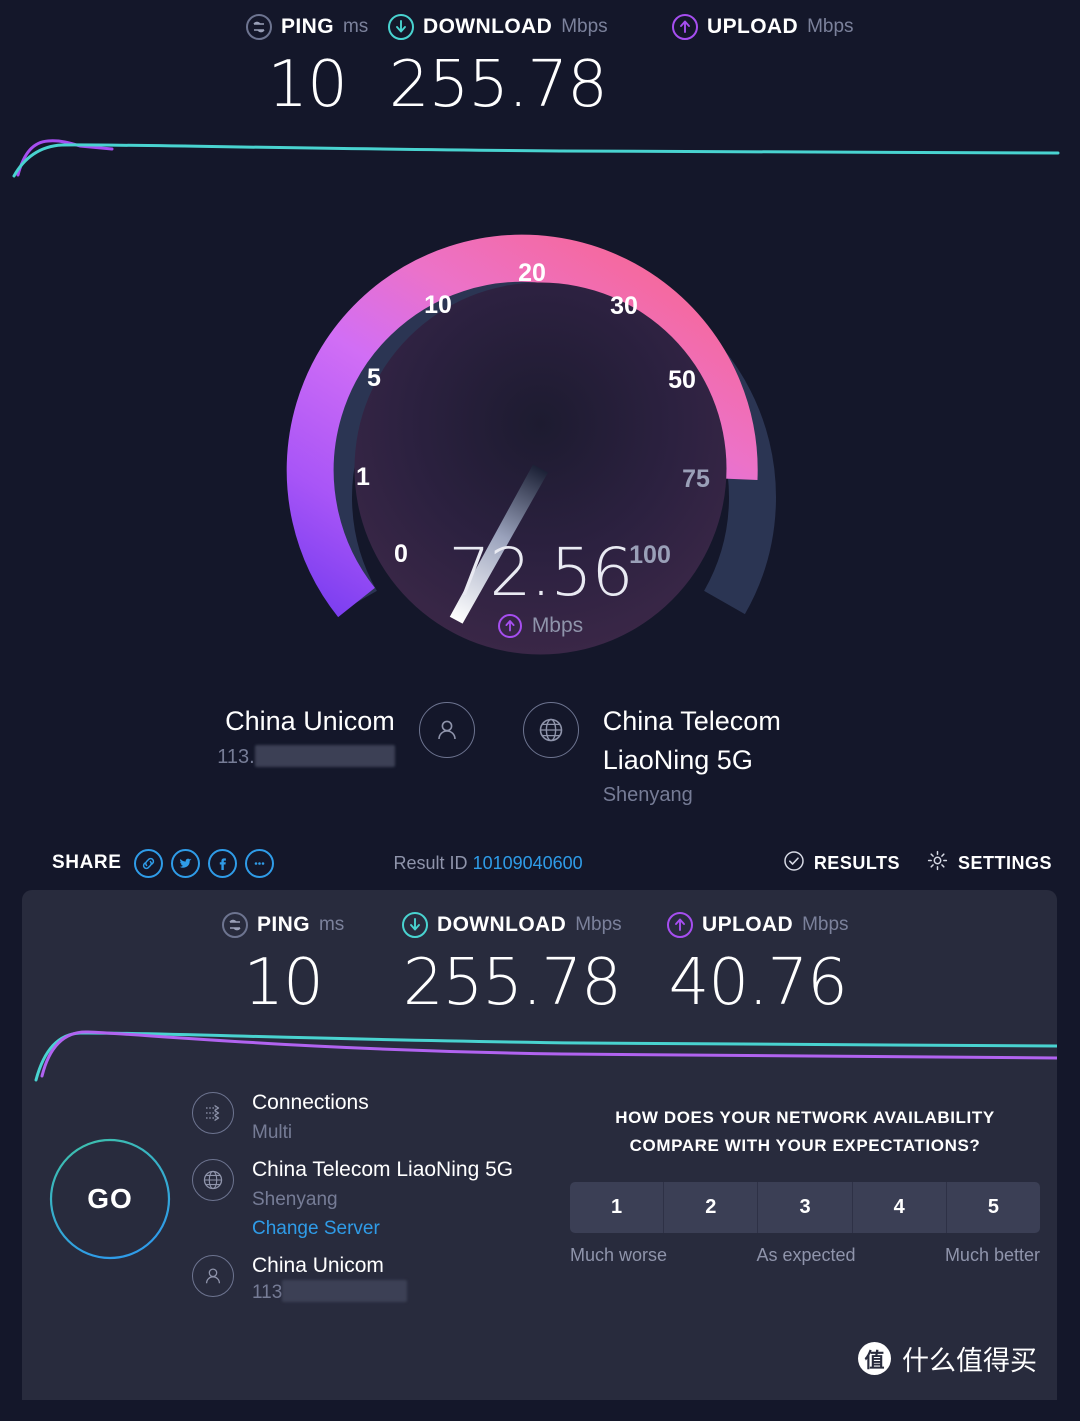  What do you see at coordinates (682, 380) in the screenshot?
I see `gauge-tick-50: 50` at bounding box center [682, 380].